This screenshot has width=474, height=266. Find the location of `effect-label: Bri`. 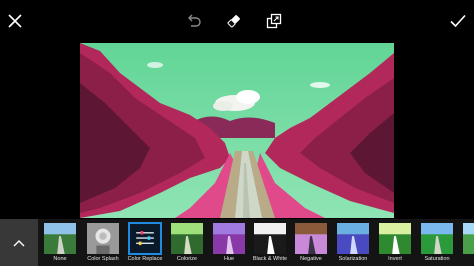

effect-label: Bri is located at coordinates (463, 259).